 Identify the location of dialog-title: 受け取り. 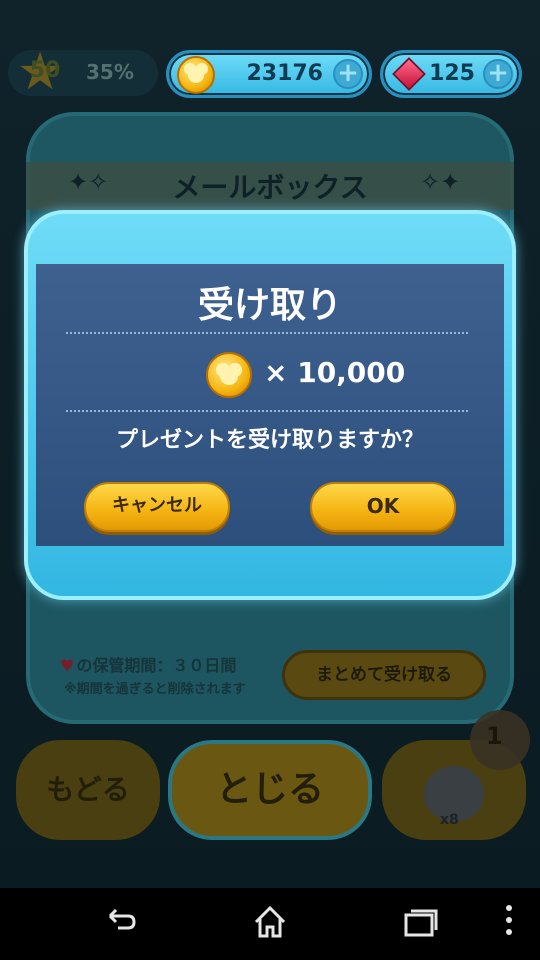
(269, 305).